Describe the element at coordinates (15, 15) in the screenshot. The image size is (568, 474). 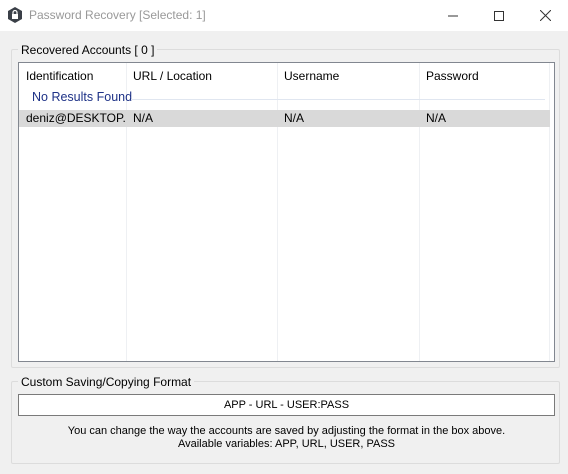
I see `shield-icon` at that location.